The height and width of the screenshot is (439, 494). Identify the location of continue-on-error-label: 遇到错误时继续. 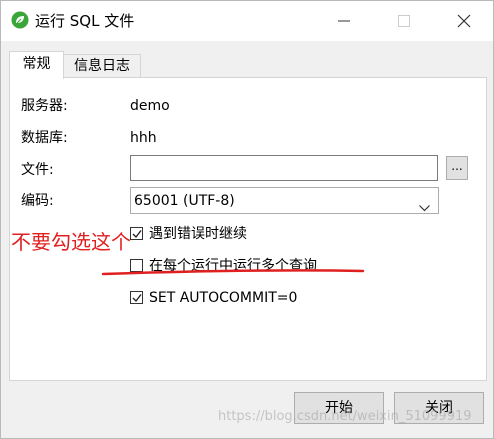
(198, 234).